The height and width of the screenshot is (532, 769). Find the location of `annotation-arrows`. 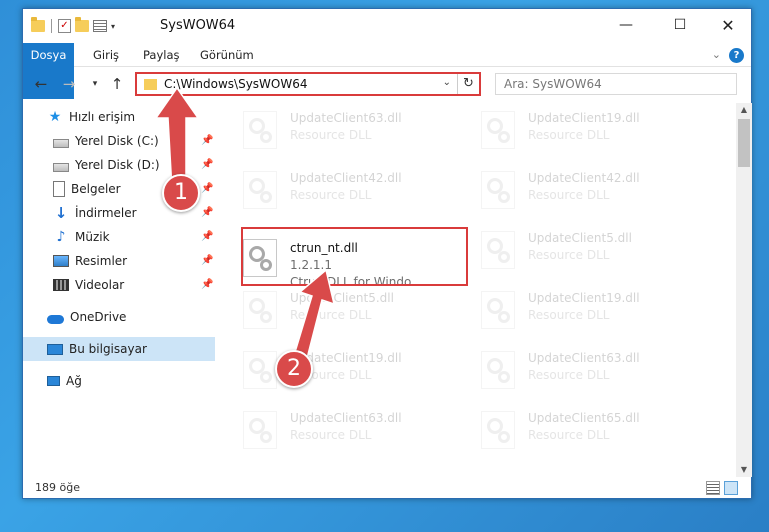

annotation-arrows is located at coordinates (245, 229).